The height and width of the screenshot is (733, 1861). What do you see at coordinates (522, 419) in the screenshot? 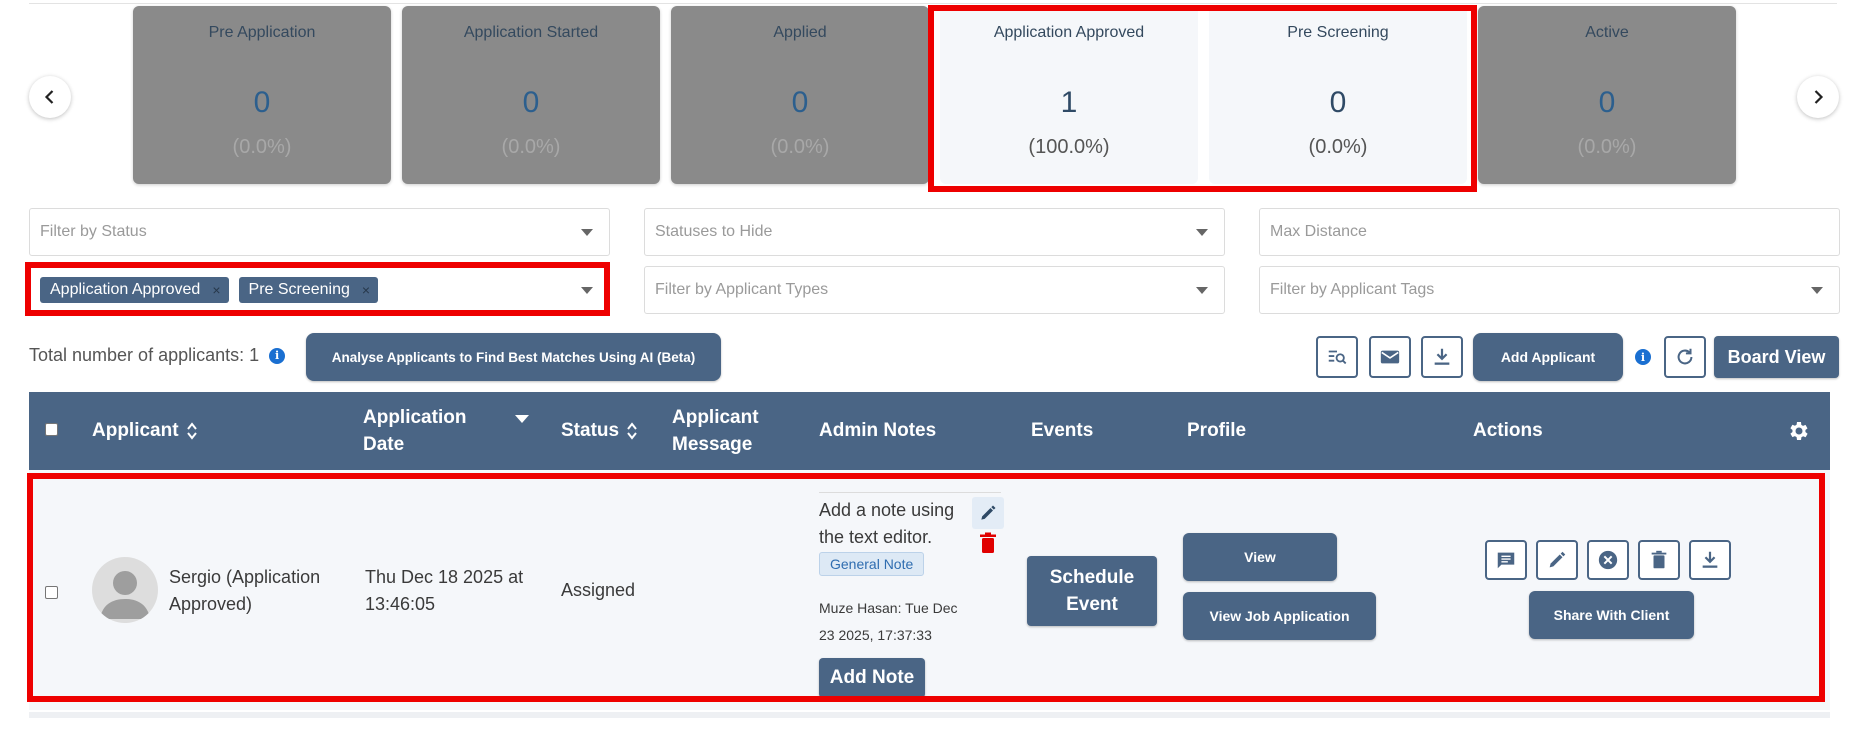
I see `sort-down-icon` at bounding box center [522, 419].